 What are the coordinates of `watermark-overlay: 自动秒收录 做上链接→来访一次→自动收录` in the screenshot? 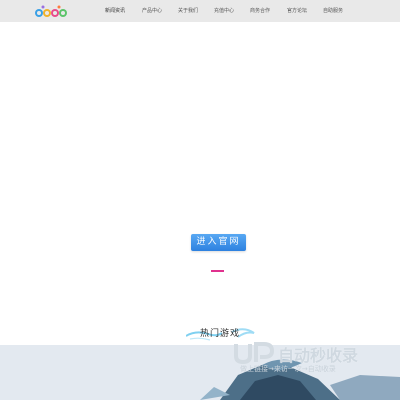 It's located at (308, 360).